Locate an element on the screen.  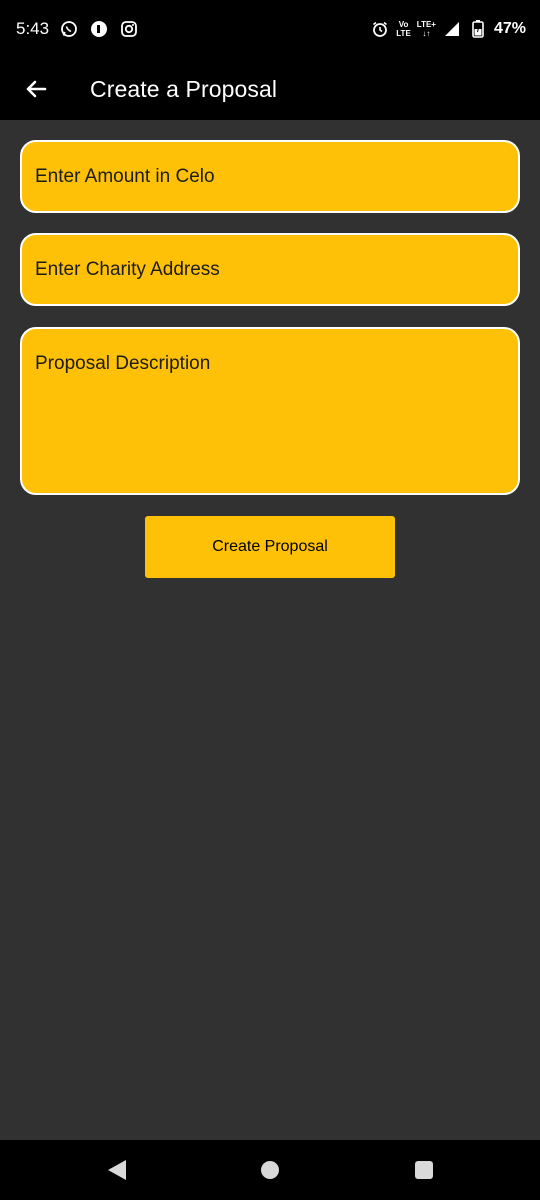
app-bar: Create a Proposal is located at coordinates (270, 89).